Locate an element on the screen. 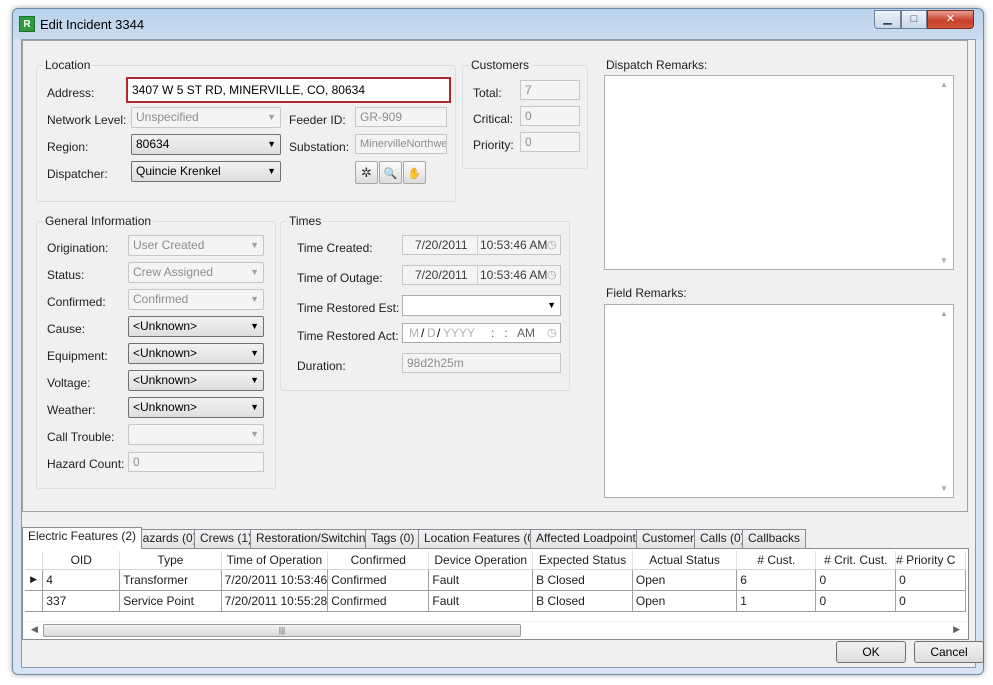  grid-cell: Transformer is located at coordinates (170, 580).